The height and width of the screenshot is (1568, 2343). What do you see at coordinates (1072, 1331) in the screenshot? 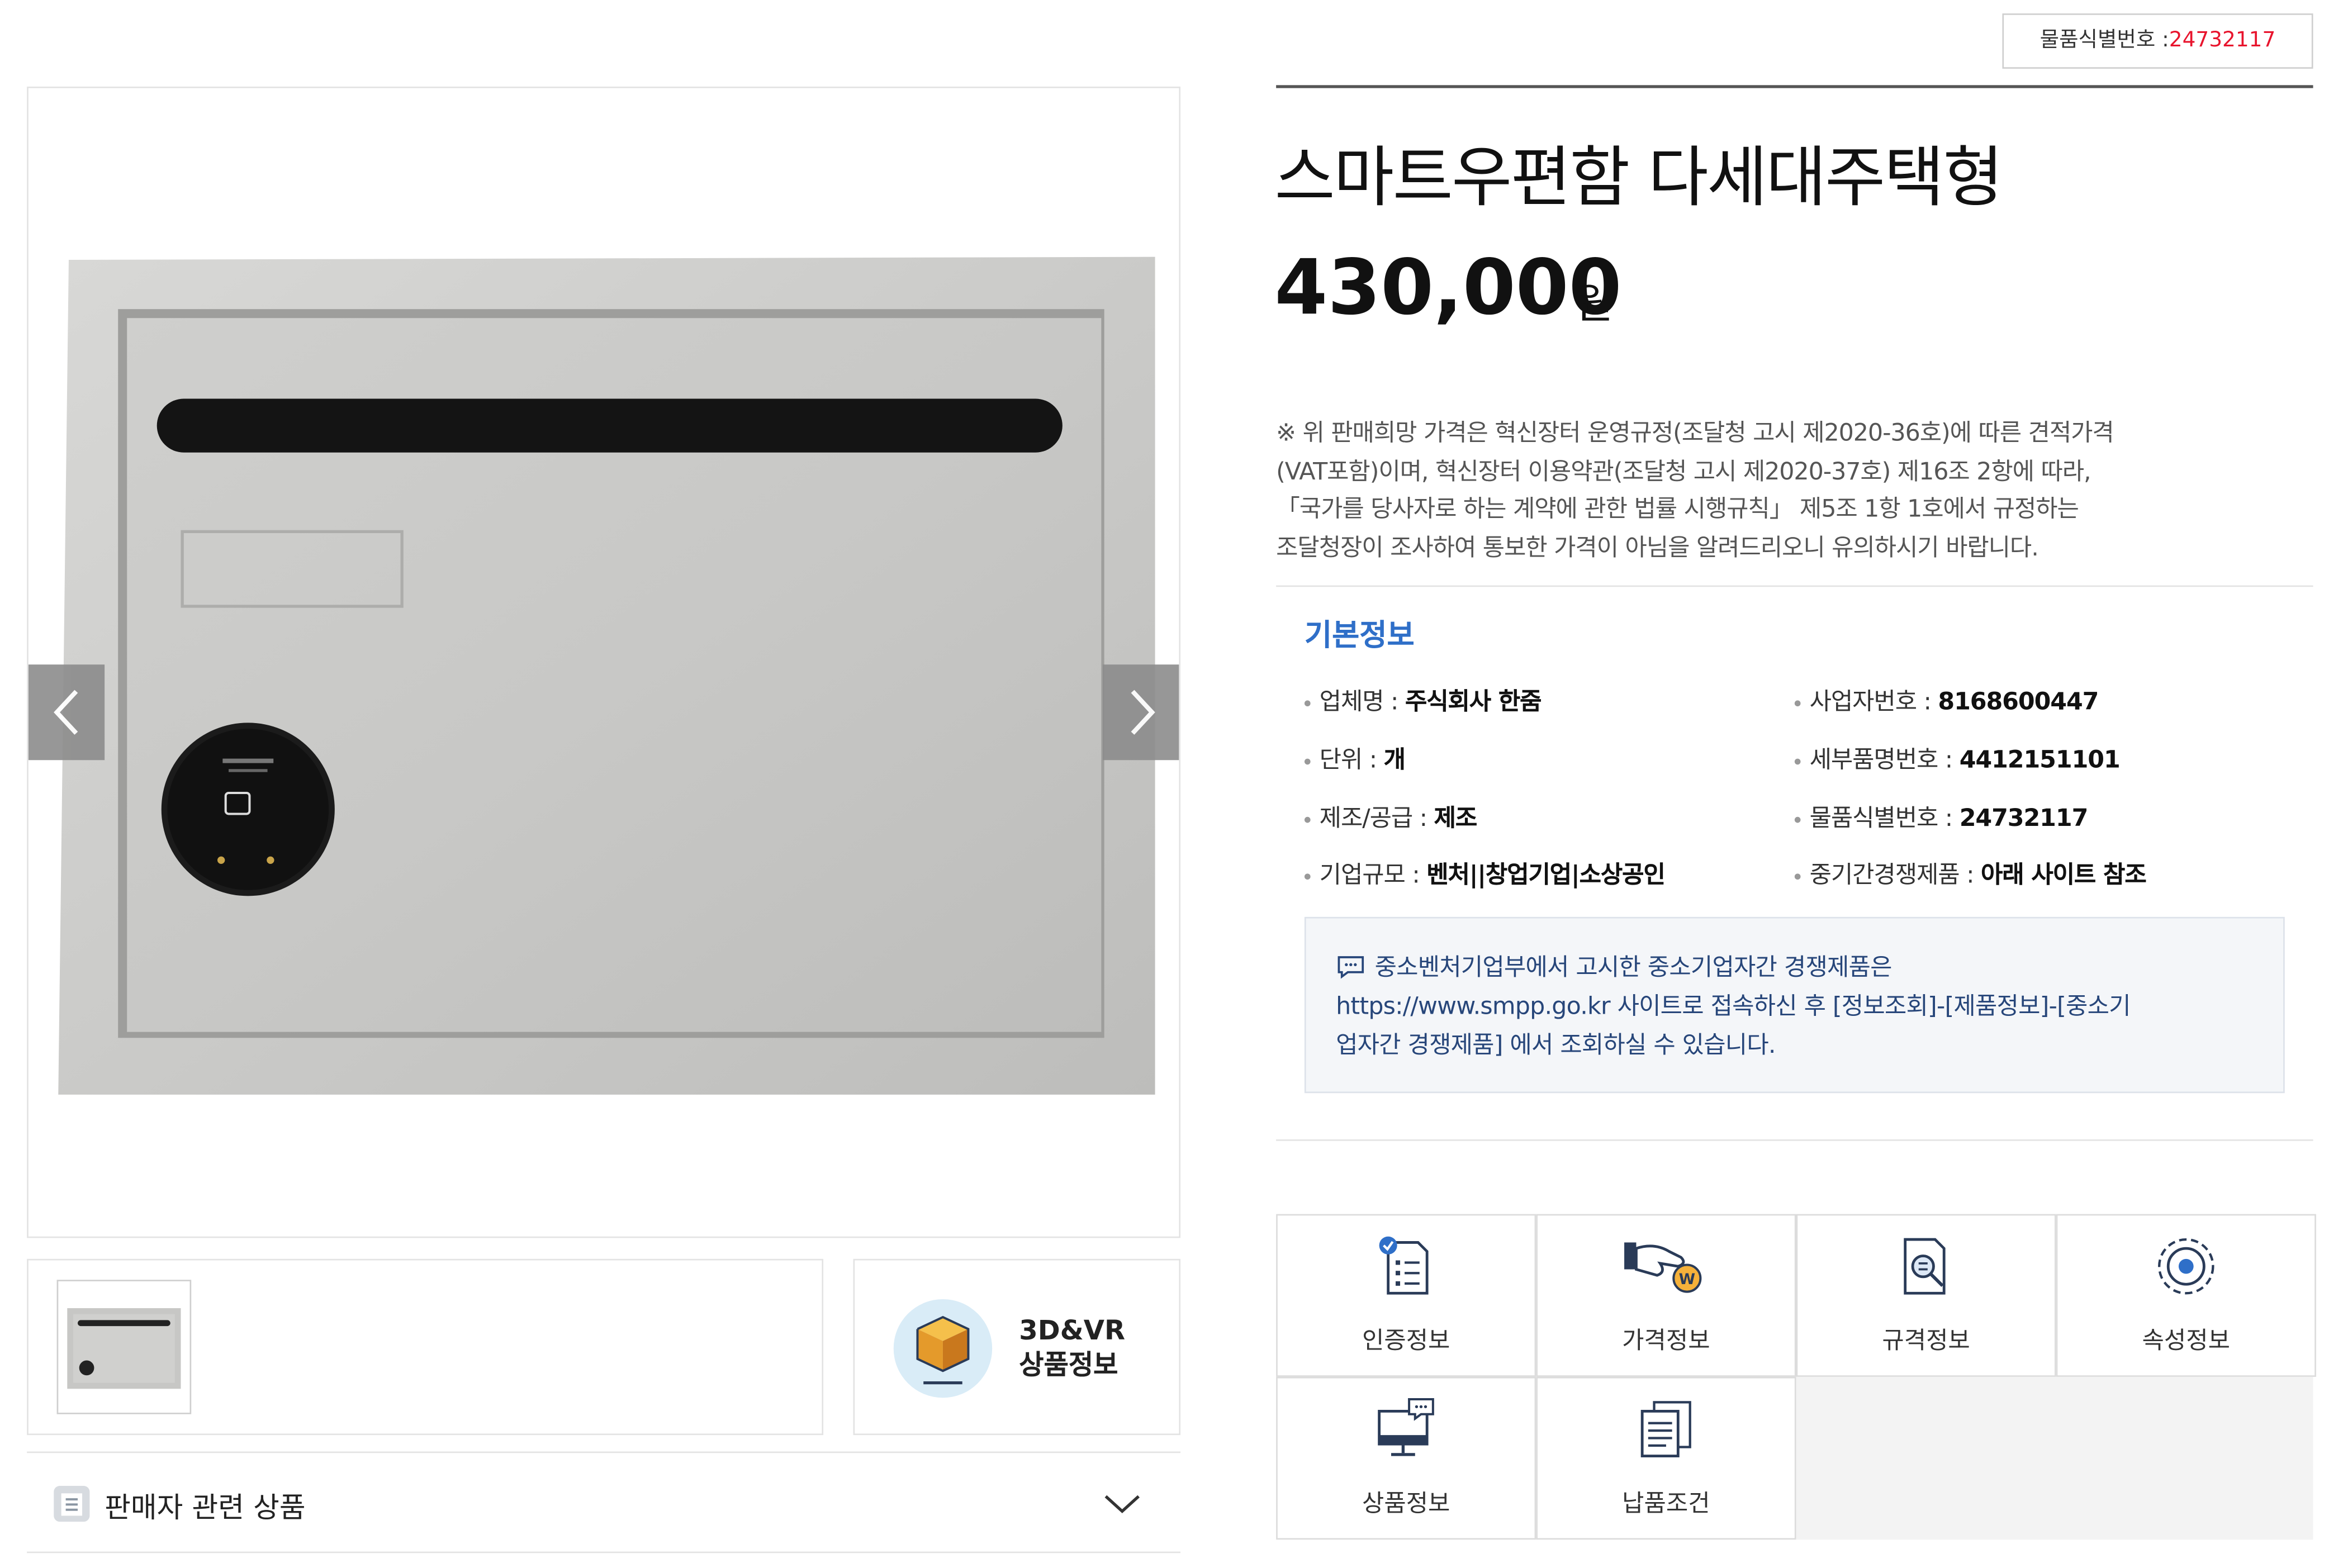
I see `vr-label-line1: 3D&VR` at bounding box center [1072, 1331].